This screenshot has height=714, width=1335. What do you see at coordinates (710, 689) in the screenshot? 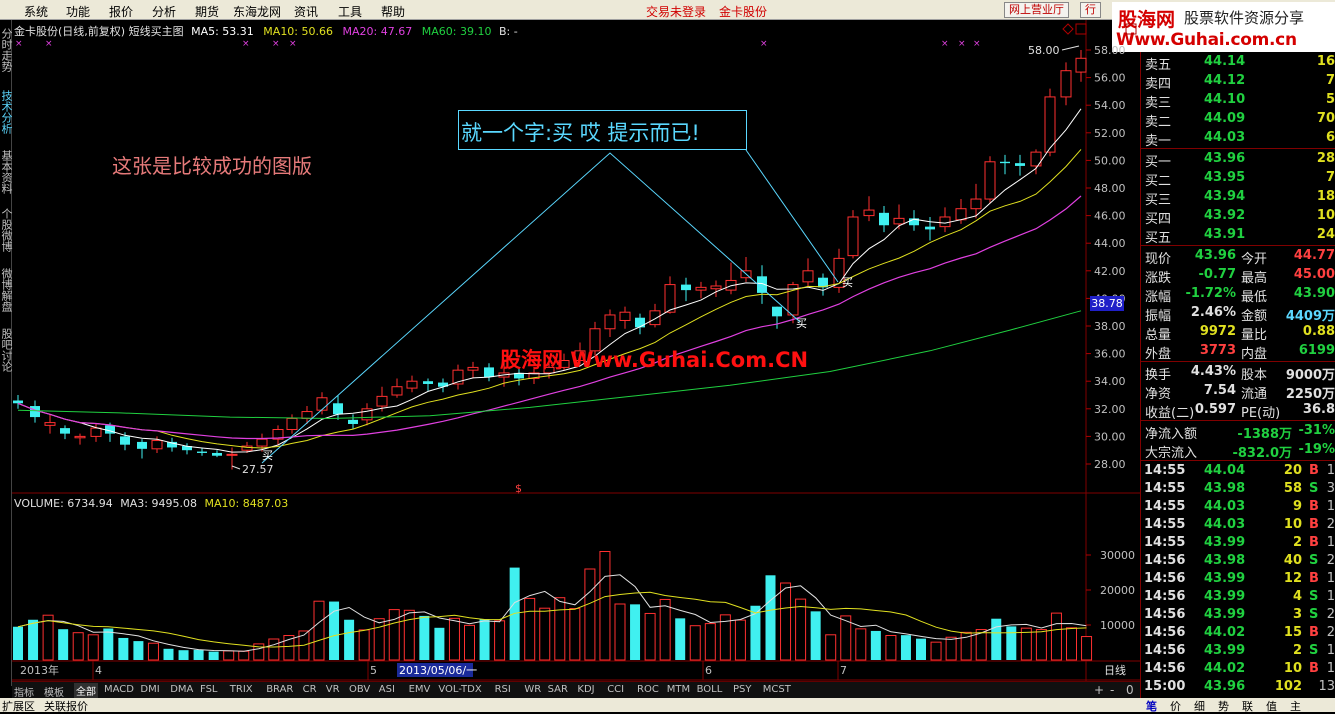
I see `indicator-tab-boll: BOLL` at bounding box center [710, 689].